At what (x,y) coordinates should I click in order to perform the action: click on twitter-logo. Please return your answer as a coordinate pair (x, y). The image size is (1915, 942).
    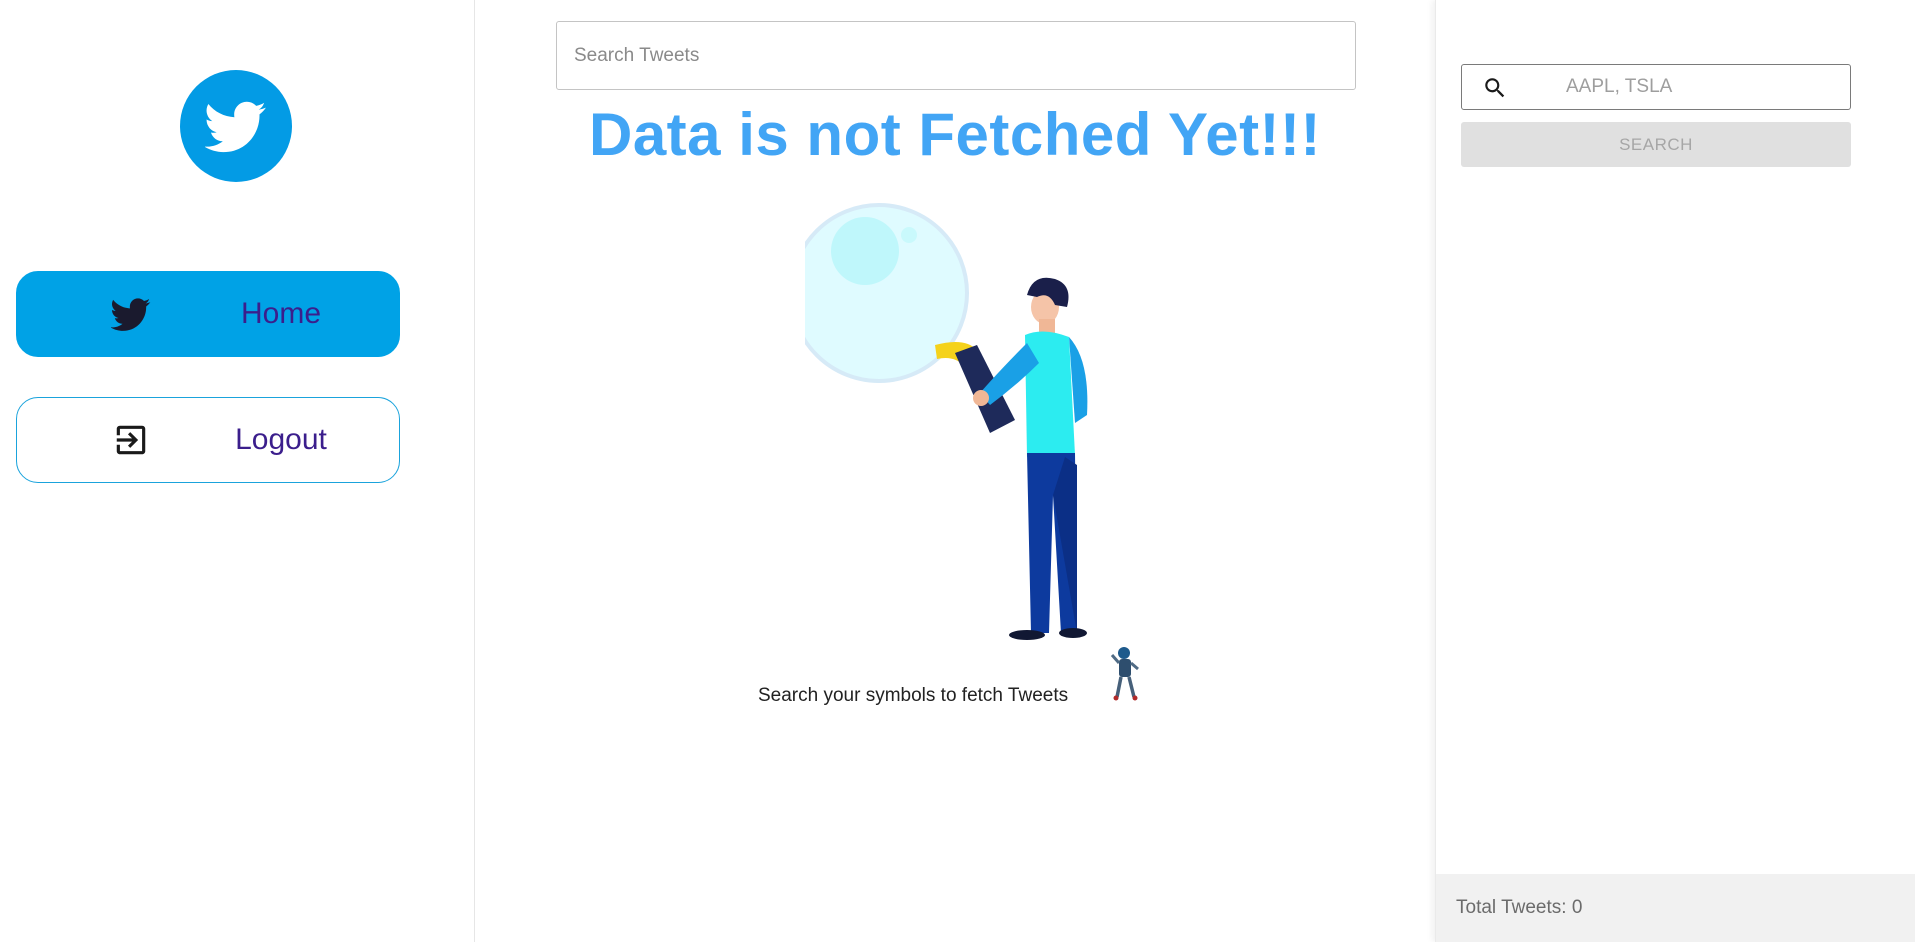
    Looking at the image, I should click on (236, 126).